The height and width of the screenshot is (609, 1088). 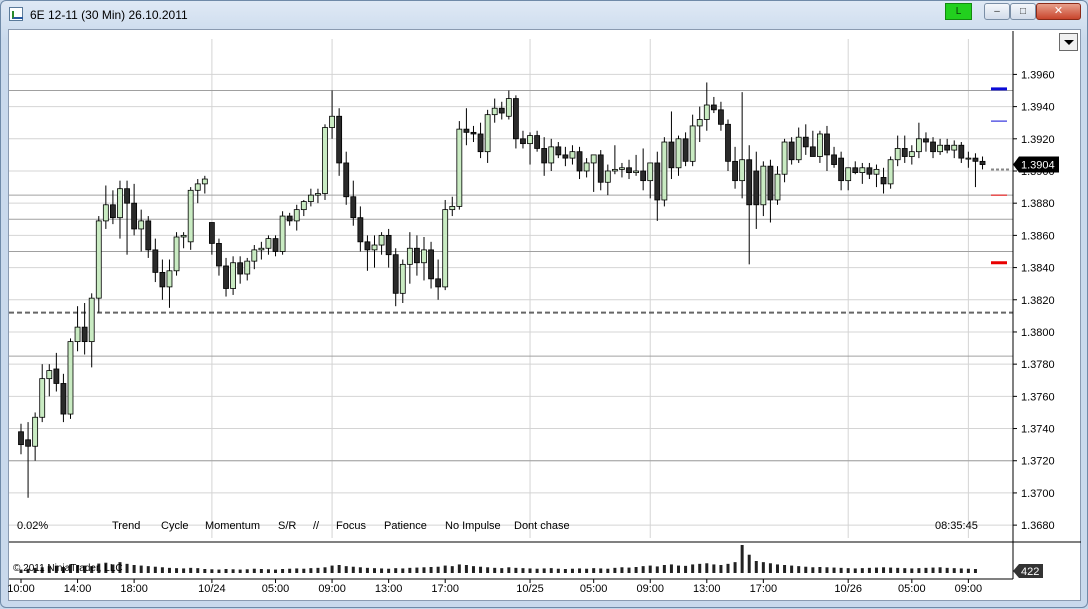 What do you see at coordinates (473, 526) in the screenshot?
I see `indicator-label: No Impulse` at bounding box center [473, 526].